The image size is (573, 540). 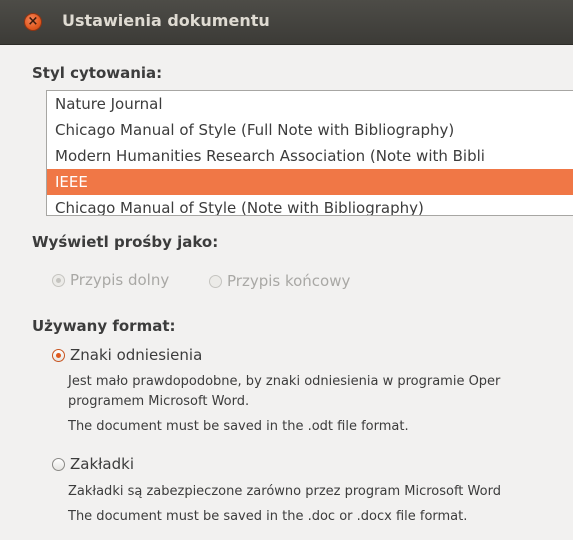 What do you see at coordinates (58, 464) in the screenshot?
I see `bookmarks-radio` at bounding box center [58, 464].